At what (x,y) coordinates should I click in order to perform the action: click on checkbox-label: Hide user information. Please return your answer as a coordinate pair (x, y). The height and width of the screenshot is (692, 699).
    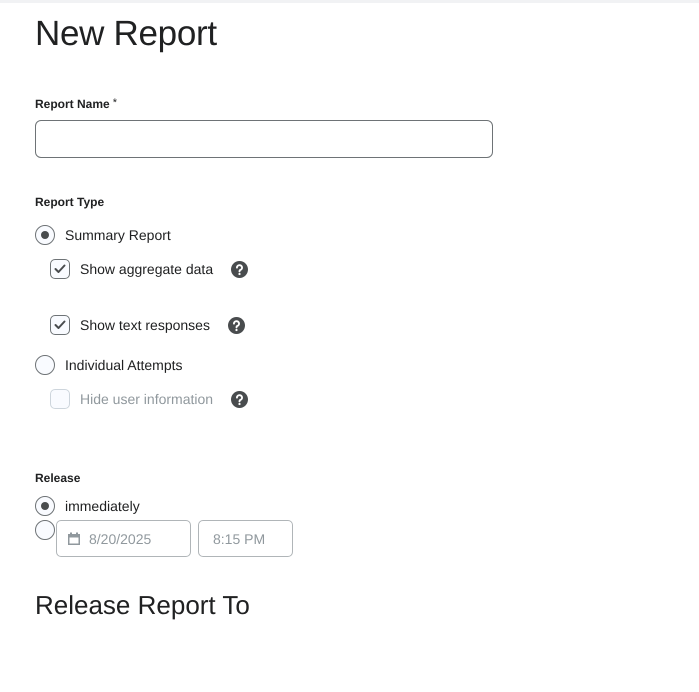
    Looking at the image, I should click on (147, 399).